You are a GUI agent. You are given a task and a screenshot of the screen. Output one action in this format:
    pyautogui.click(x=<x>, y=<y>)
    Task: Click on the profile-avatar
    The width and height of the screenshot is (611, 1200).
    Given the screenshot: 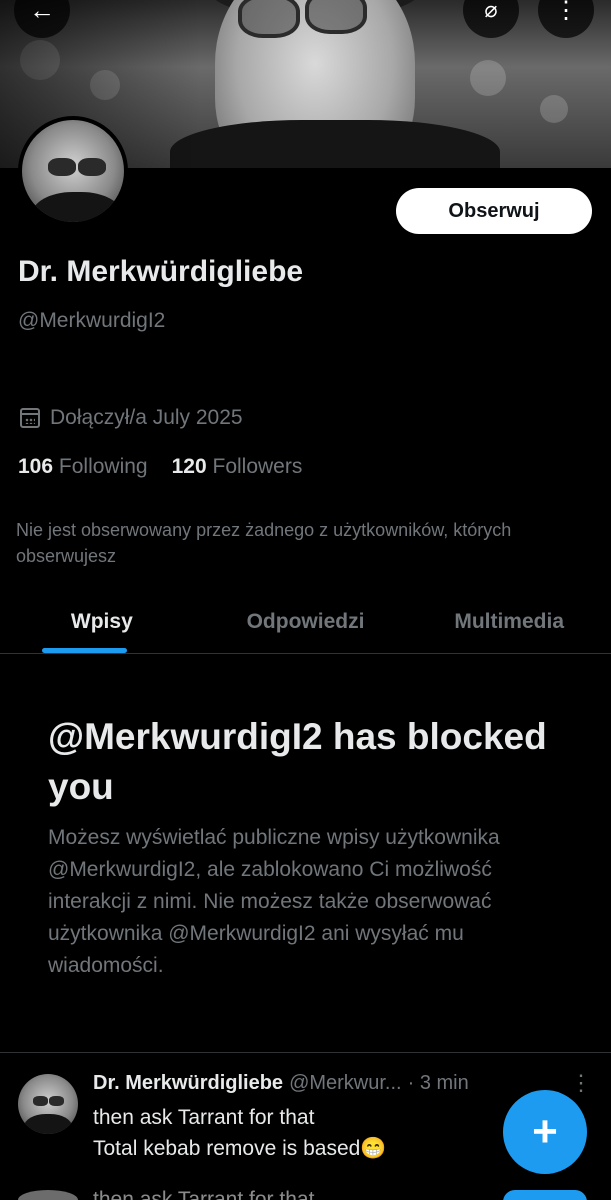 What is the action you would take?
    pyautogui.click(x=73, y=171)
    